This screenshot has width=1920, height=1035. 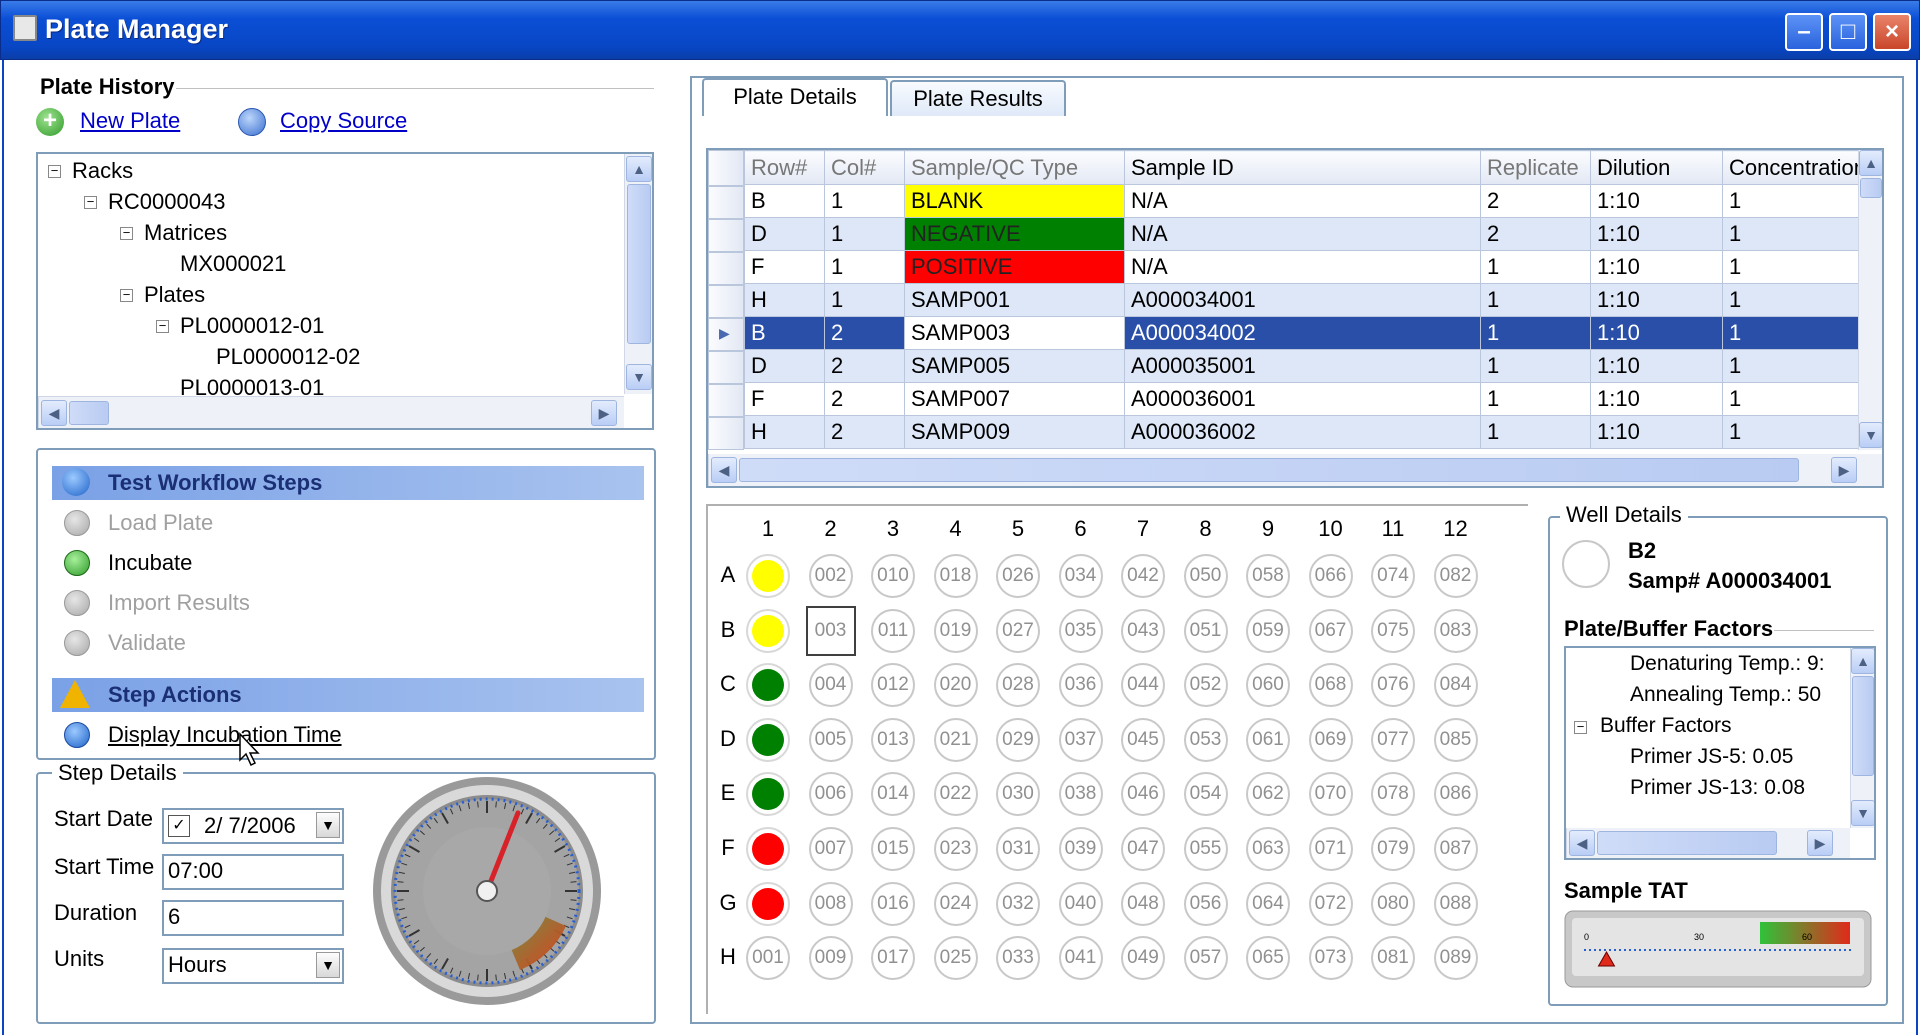 What do you see at coordinates (1018, 630) in the screenshot?
I see `plate-well: 027` at bounding box center [1018, 630].